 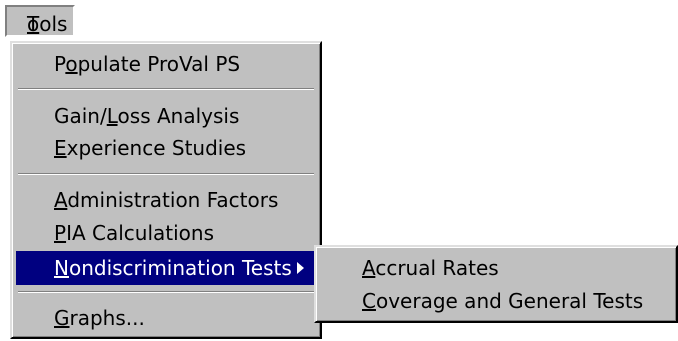 I want to click on label-mnemonic: C, so click(x=369, y=301).